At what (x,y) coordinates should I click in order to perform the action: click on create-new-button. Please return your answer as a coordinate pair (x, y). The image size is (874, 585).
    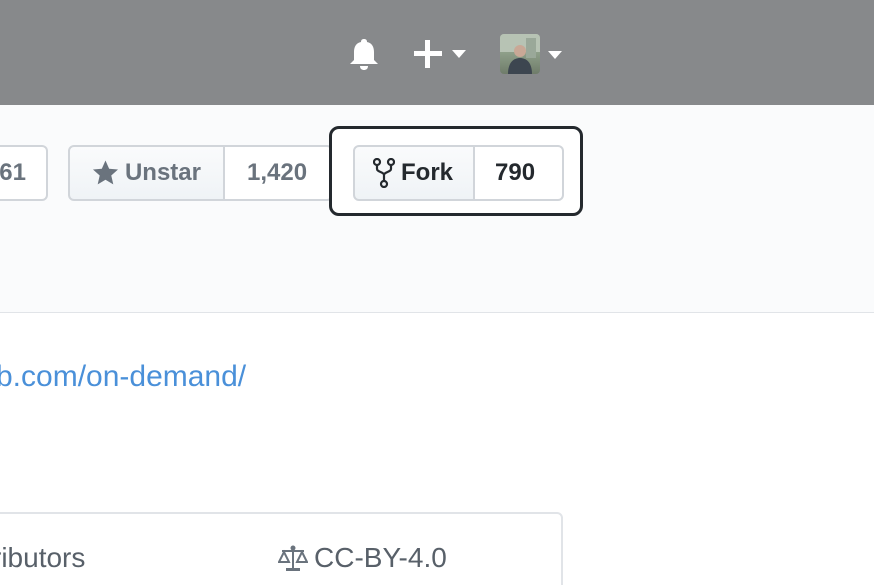
    Looking at the image, I should click on (442, 54).